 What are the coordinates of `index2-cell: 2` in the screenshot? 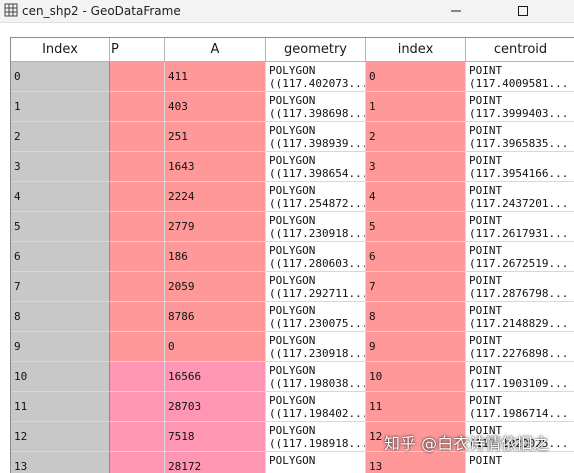 It's located at (416, 137).